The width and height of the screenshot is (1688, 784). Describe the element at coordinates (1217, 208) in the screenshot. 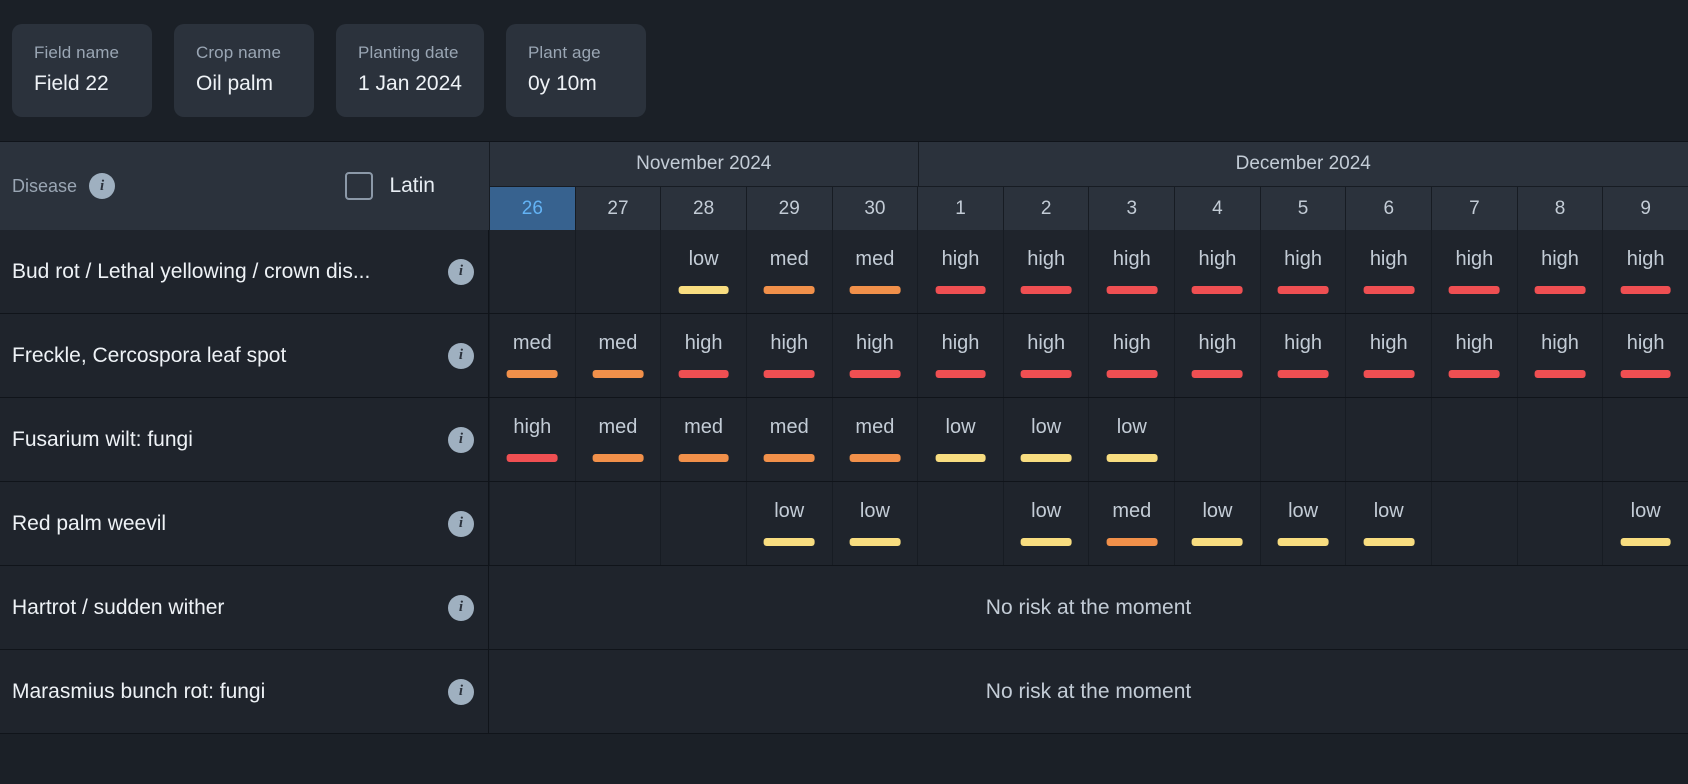

I see `day-column-header: 4` at that location.